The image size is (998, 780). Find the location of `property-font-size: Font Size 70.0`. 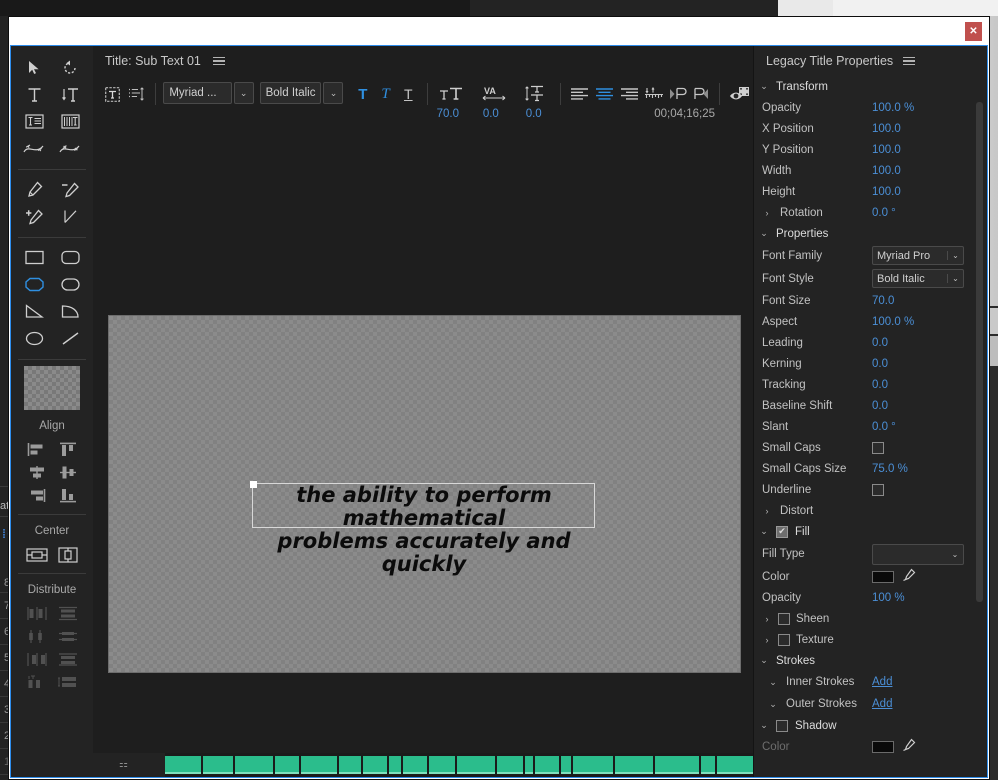

property-font-size: Font Size 70.0 is located at coordinates (870, 300).